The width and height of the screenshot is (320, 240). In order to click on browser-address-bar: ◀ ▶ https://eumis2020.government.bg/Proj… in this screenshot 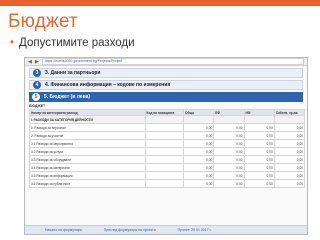, I will do `click(166, 62)`.